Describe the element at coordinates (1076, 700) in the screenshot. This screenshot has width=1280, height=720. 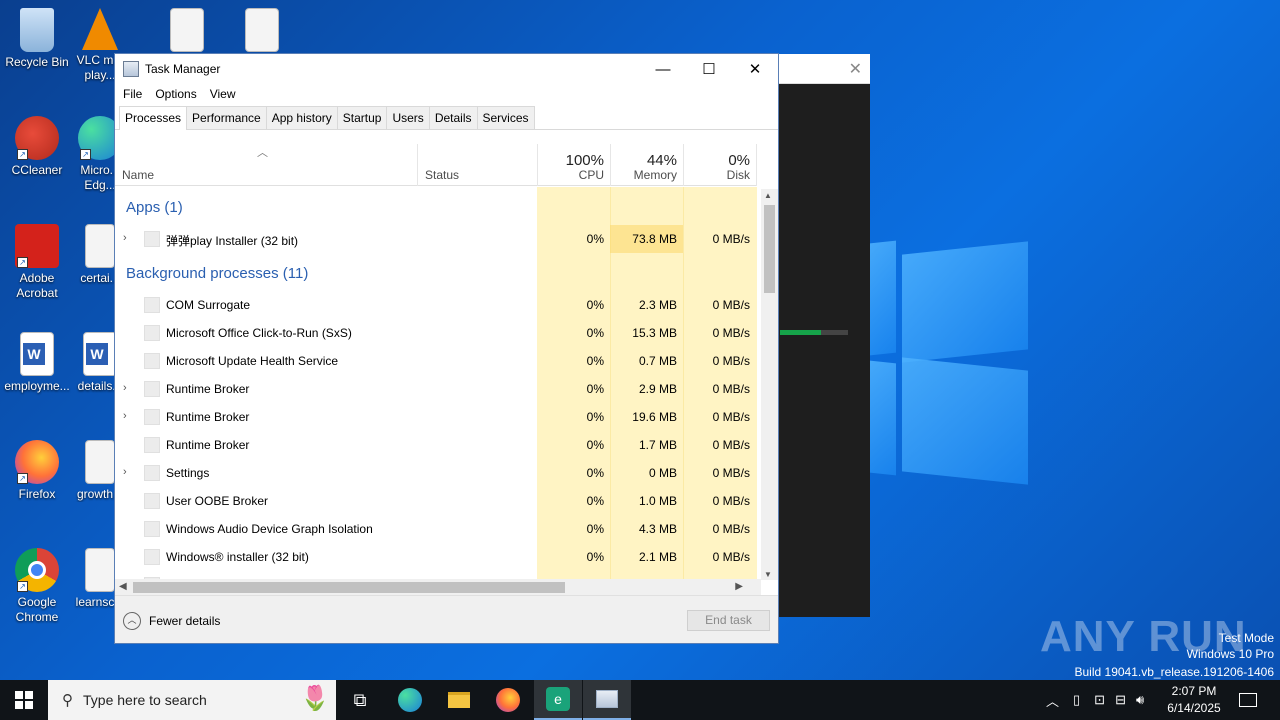
I see `tablet-icon: ▯` at that location.